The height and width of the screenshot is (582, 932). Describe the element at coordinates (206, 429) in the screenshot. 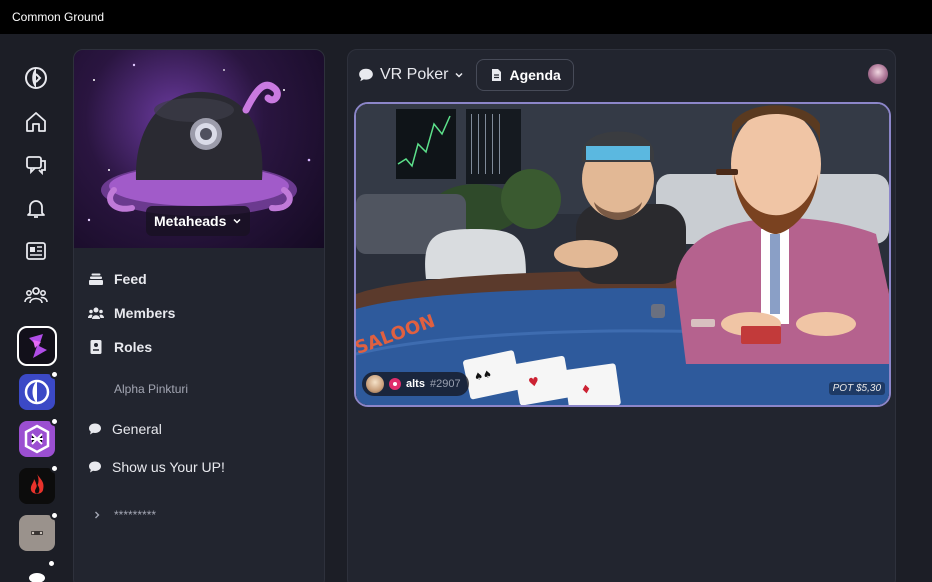

I see `channel-general: General` at that location.